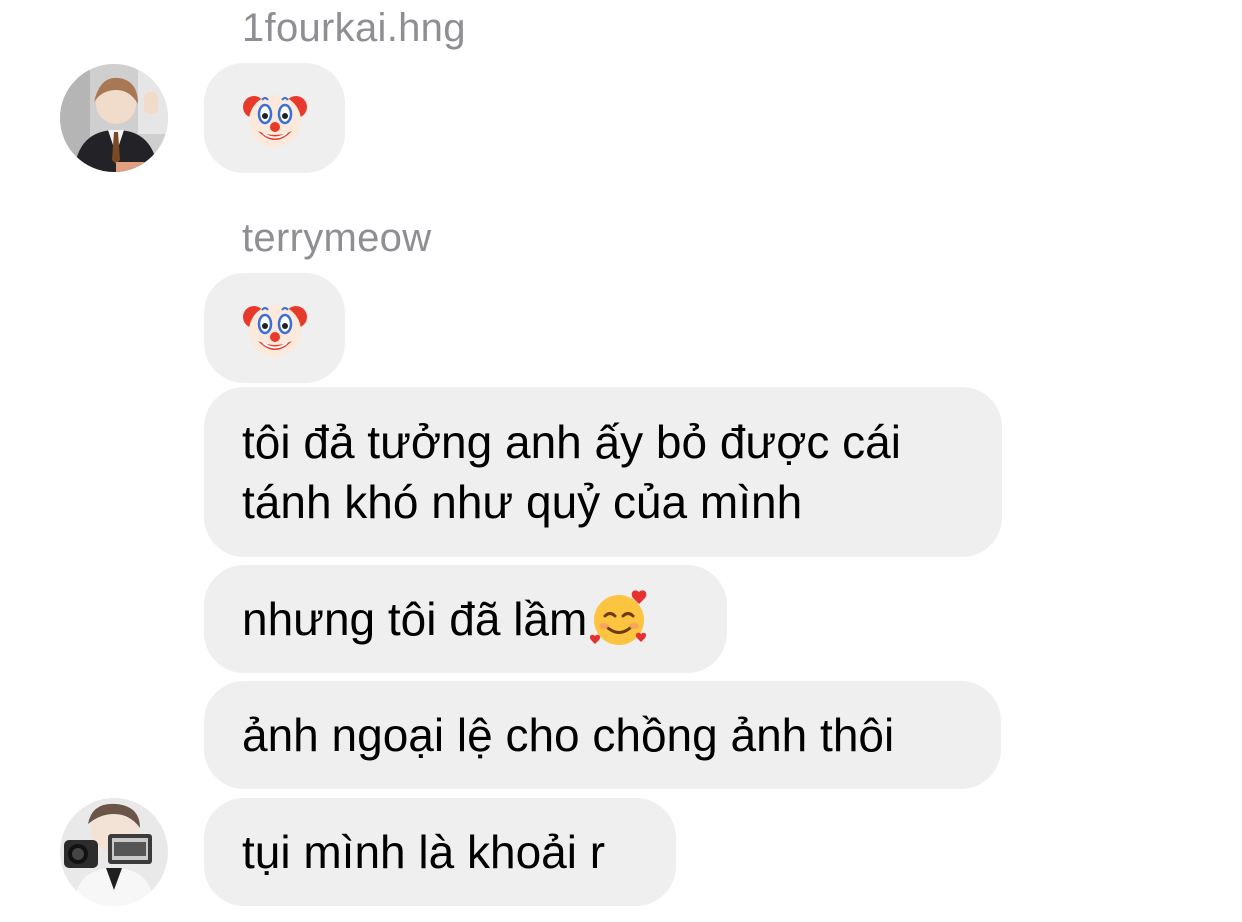 The image size is (1242, 922). Describe the element at coordinates (415, 619) in the screenshot. I see `message-text: nhưng tôi đã lầm` at that location.